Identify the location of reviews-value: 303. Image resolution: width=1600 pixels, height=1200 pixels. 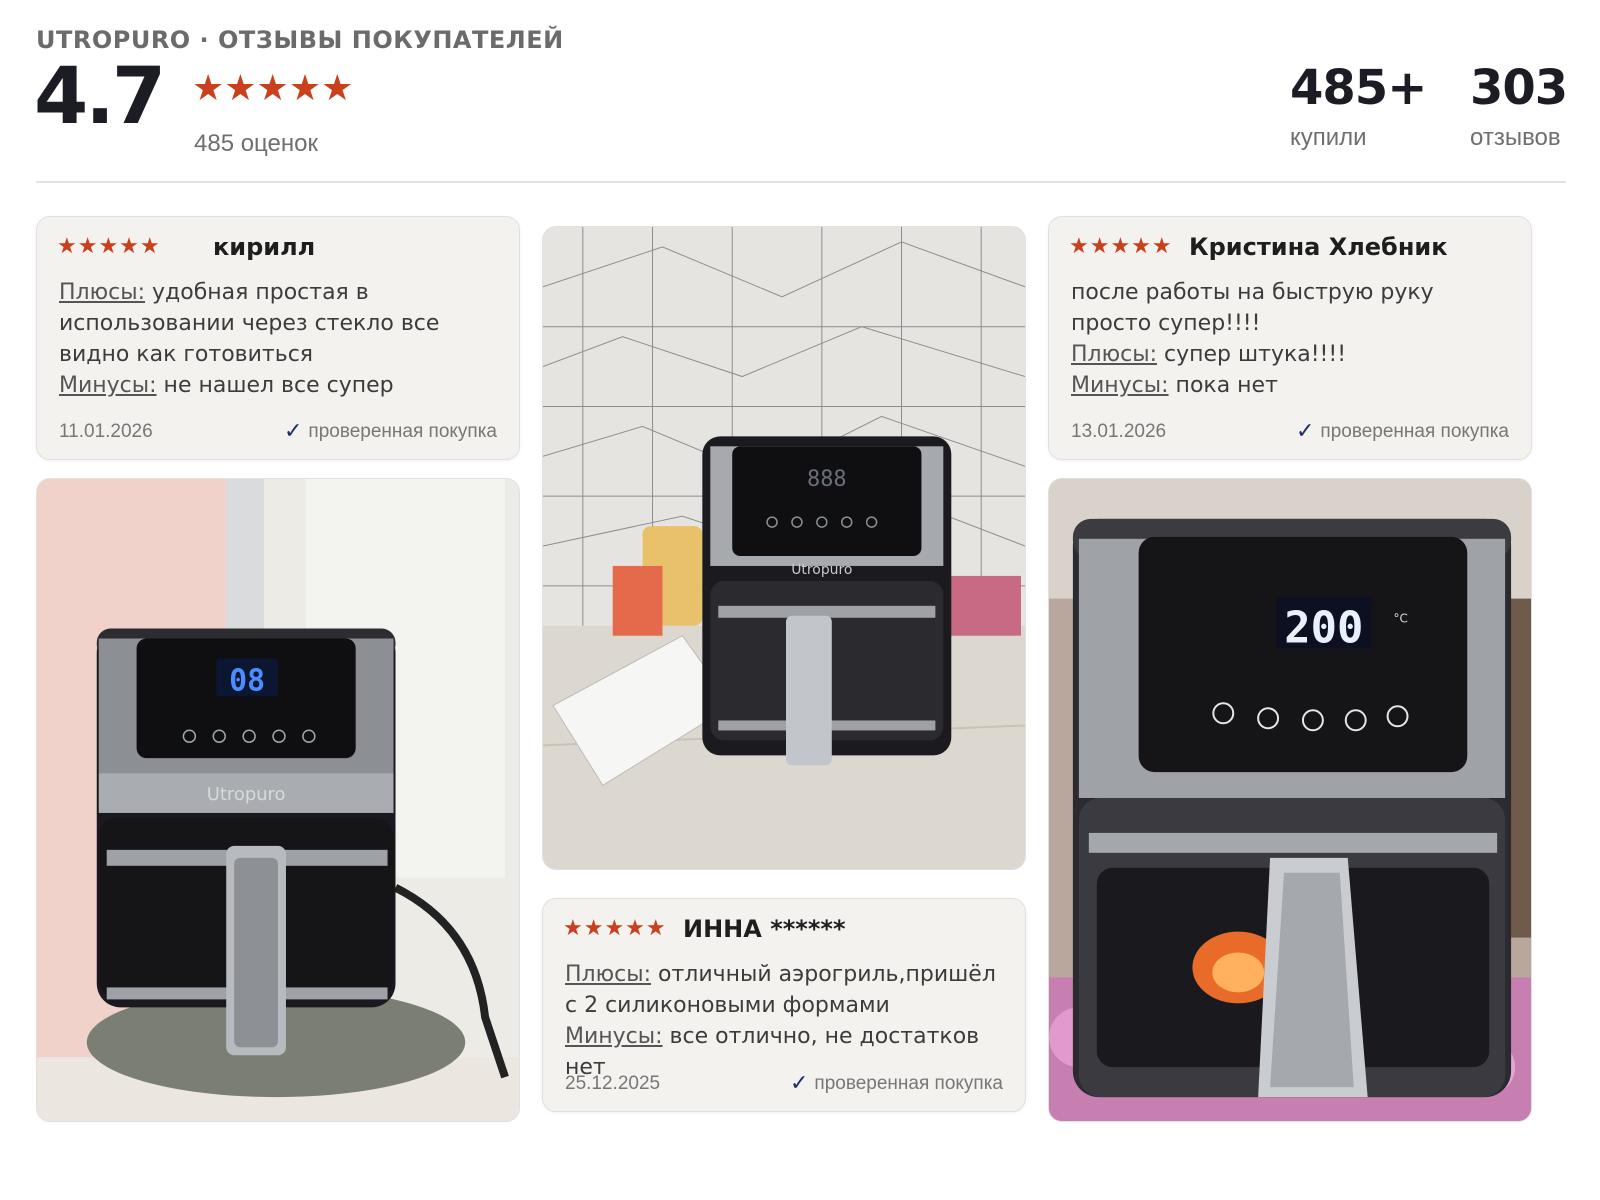
(1519, 88).